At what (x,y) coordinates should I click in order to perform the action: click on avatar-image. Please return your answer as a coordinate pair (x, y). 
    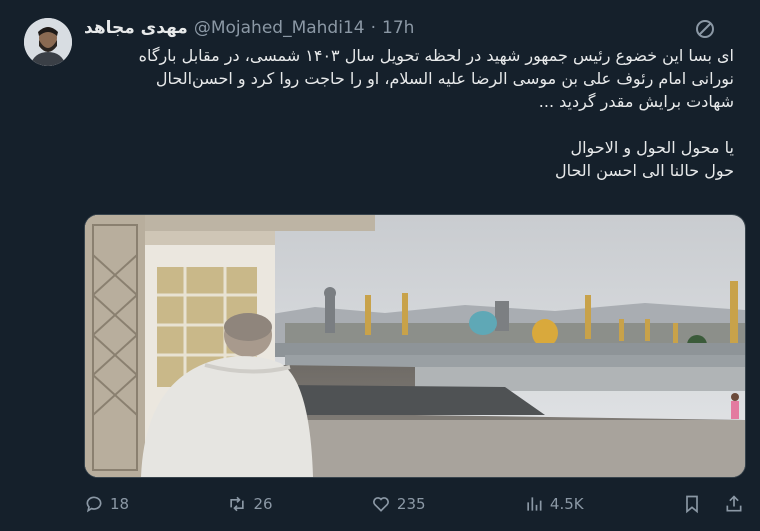
    Looking at the image, I should click on (48, 42).